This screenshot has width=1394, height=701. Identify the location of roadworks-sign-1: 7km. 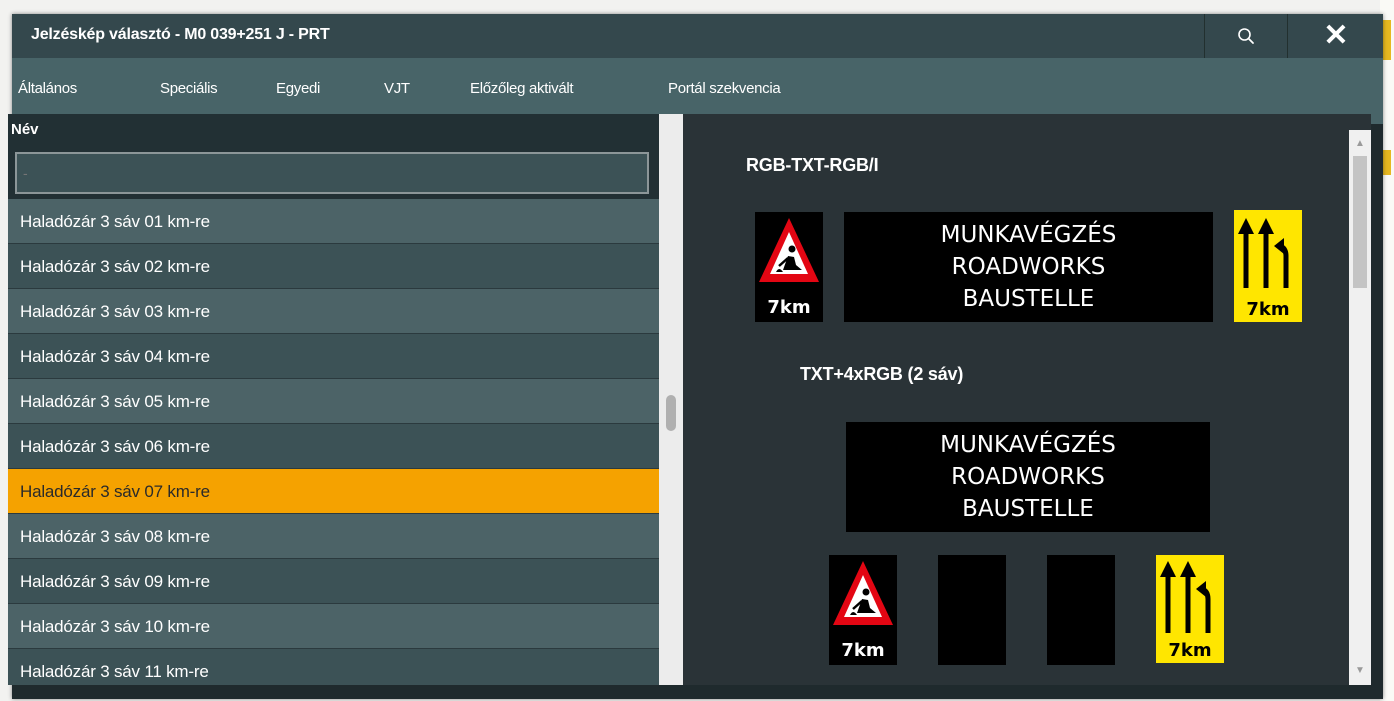
(789, 267).